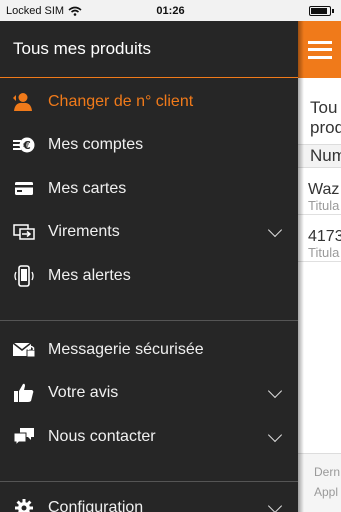  What do you see at coordinates (24, 189) in the screenshot?
I see `credit-card-icon` at bounding box center [24, 189].